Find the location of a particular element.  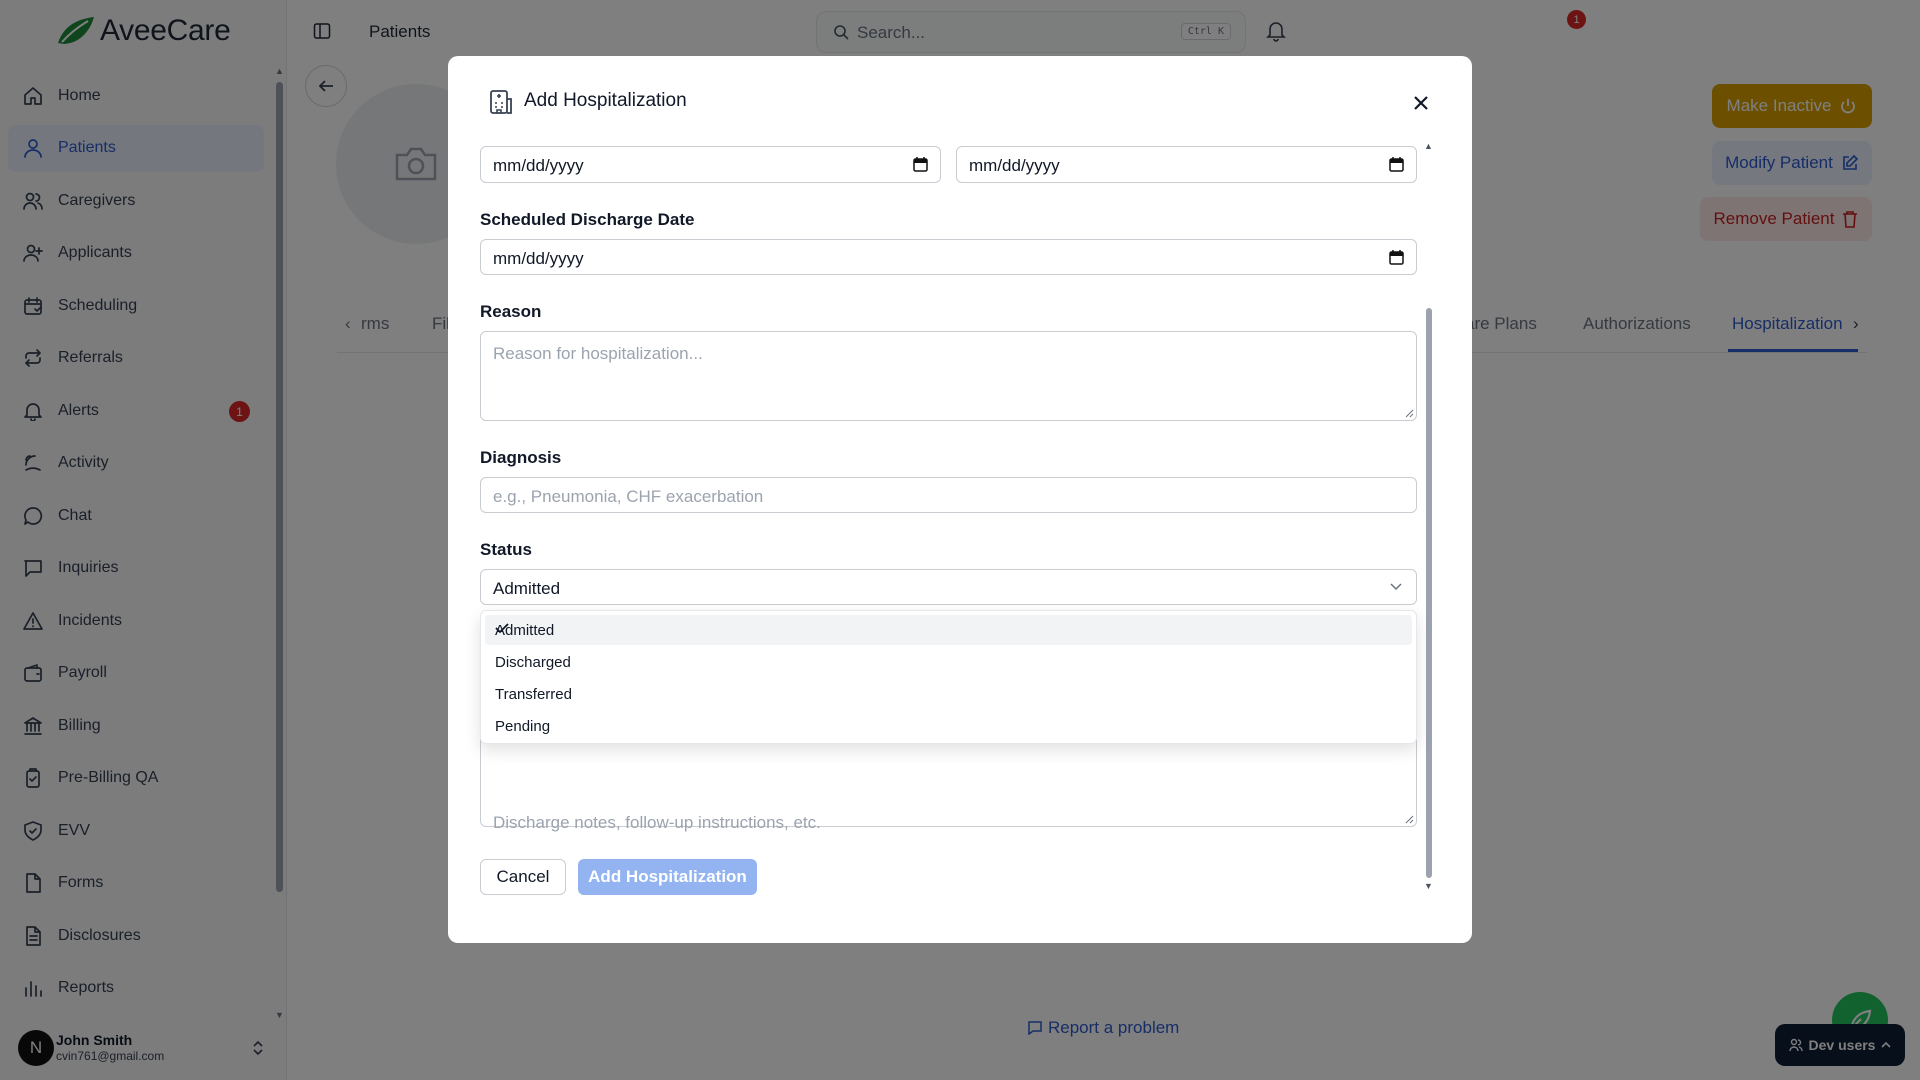

dialog-title: Add Hospitalization is located at coordinates (605, 100).